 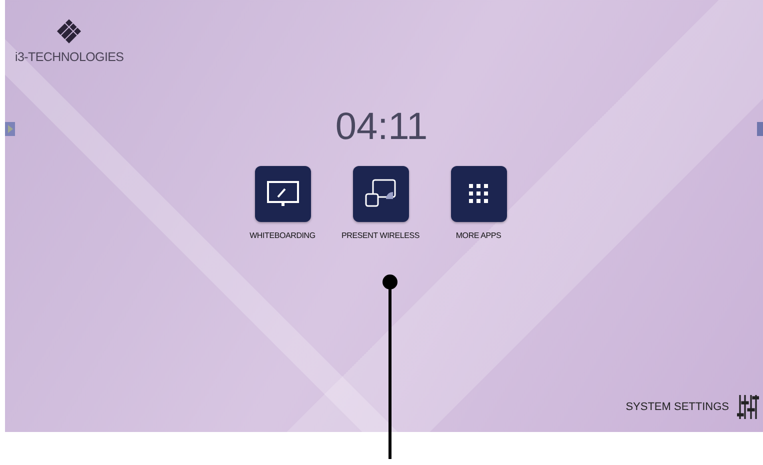 I want to click on screen-share-icon, so click(x=380, y=194).